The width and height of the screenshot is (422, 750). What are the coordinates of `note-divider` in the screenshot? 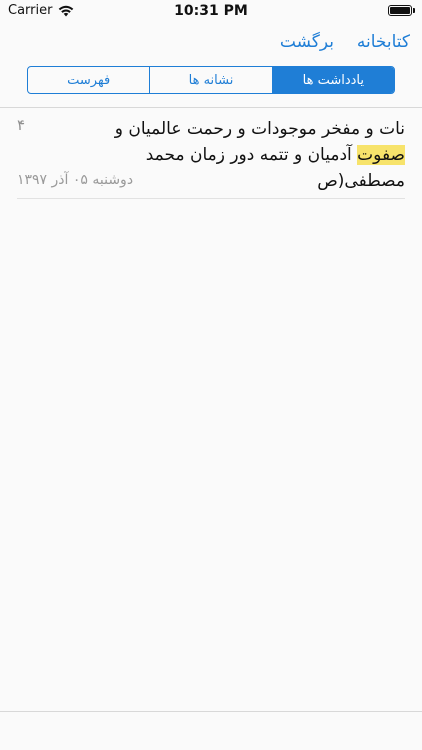 It's located at (211, 198).